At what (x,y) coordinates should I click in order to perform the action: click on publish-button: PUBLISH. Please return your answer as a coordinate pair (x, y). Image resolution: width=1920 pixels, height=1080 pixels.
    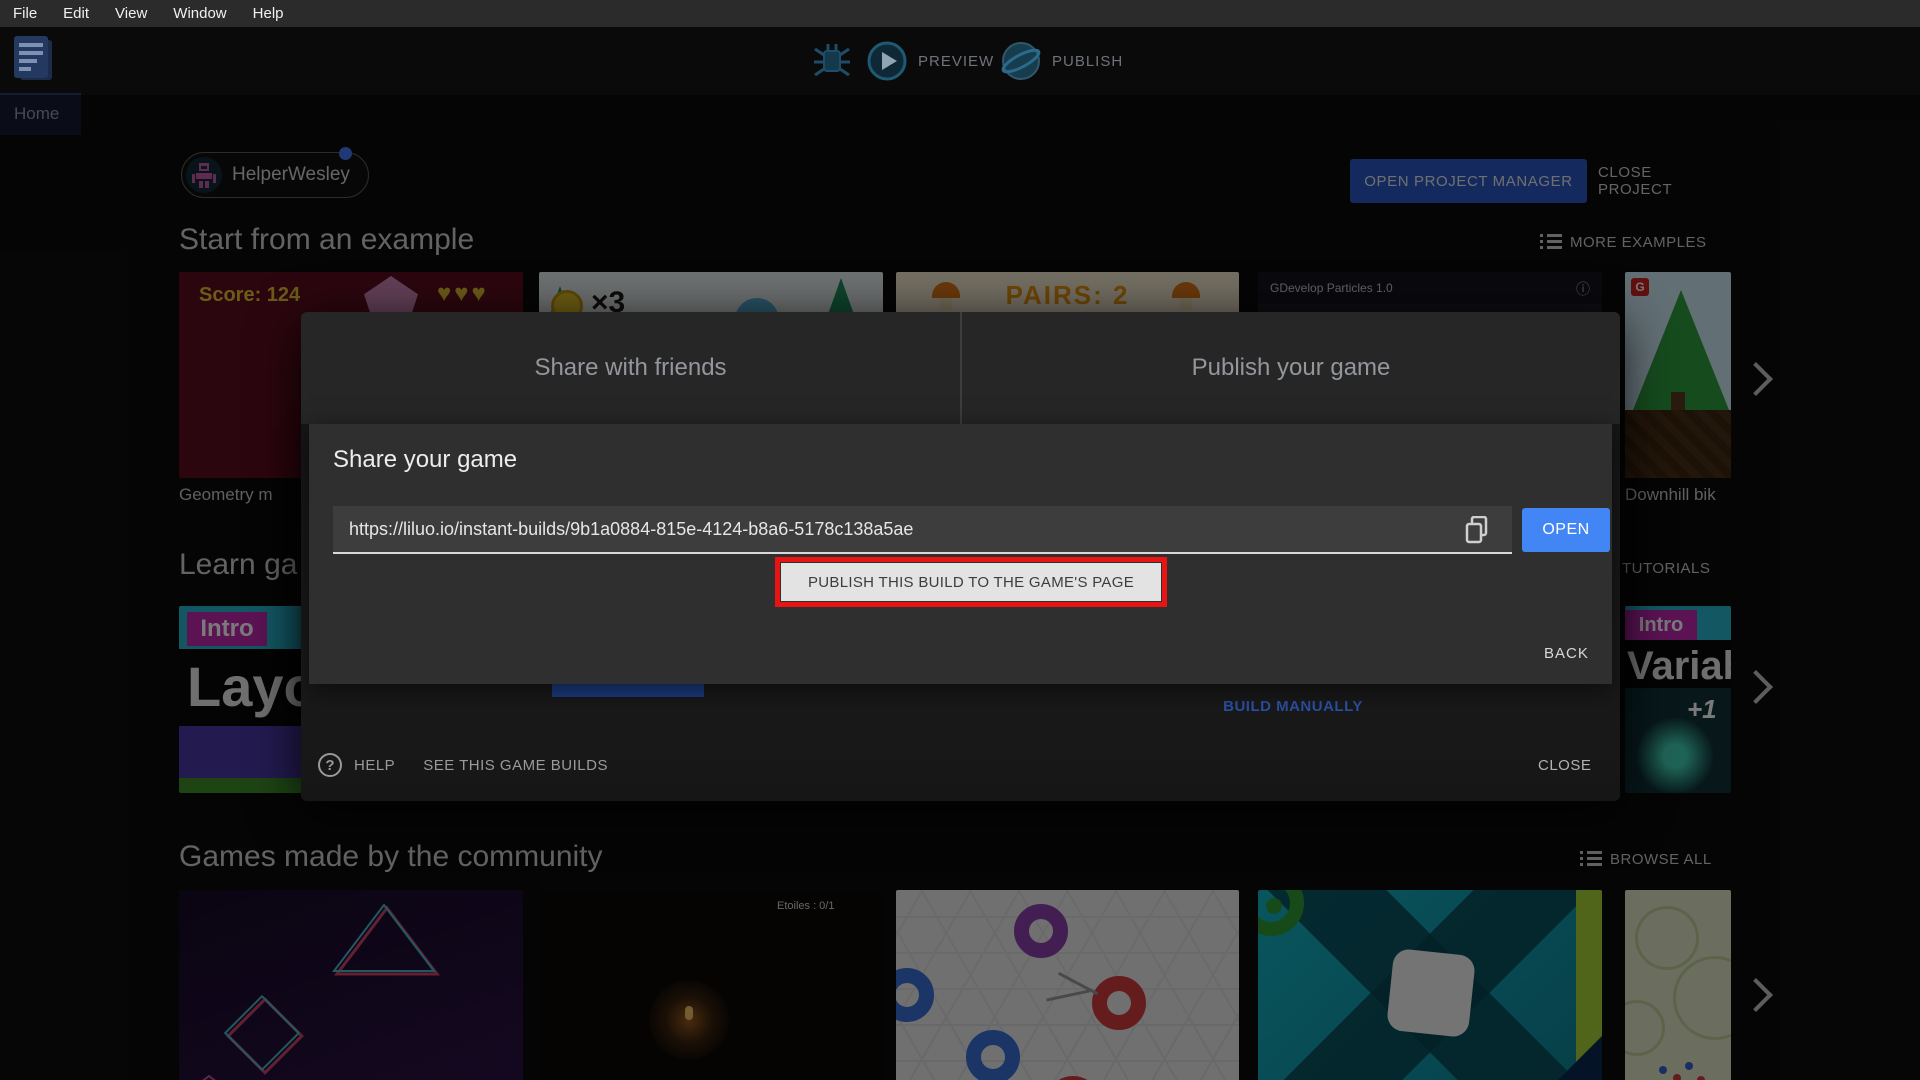
    Looking at the image, I should click on (1061, 61).